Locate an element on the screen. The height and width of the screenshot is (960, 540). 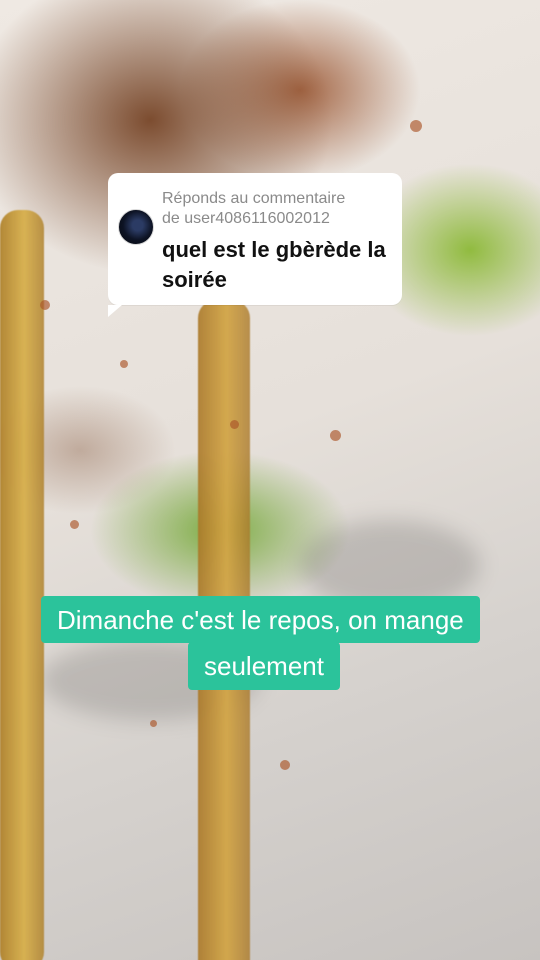
caption-line1-text: Dimanche c'est le repos, on mange is located at coordinates (260, 619).